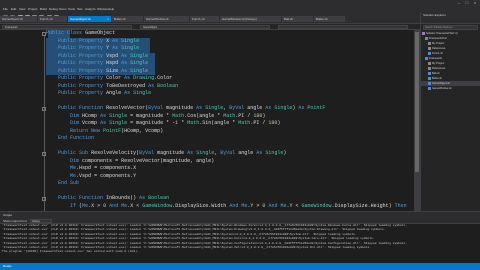 This screenshot has width=480, height=270. I want to click on status-bar: Ready, so click(240, 266).